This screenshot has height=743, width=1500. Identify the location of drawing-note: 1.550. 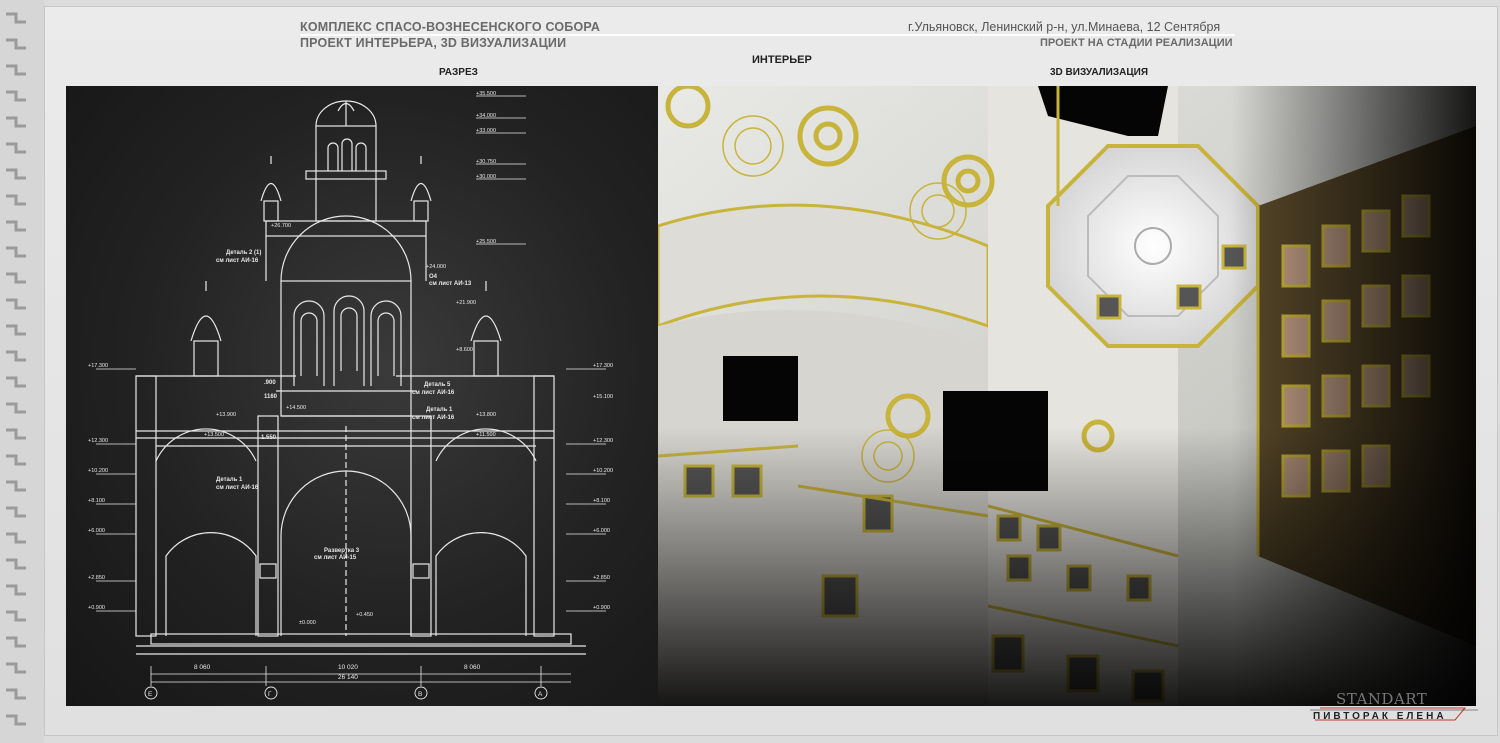
(269, 438).